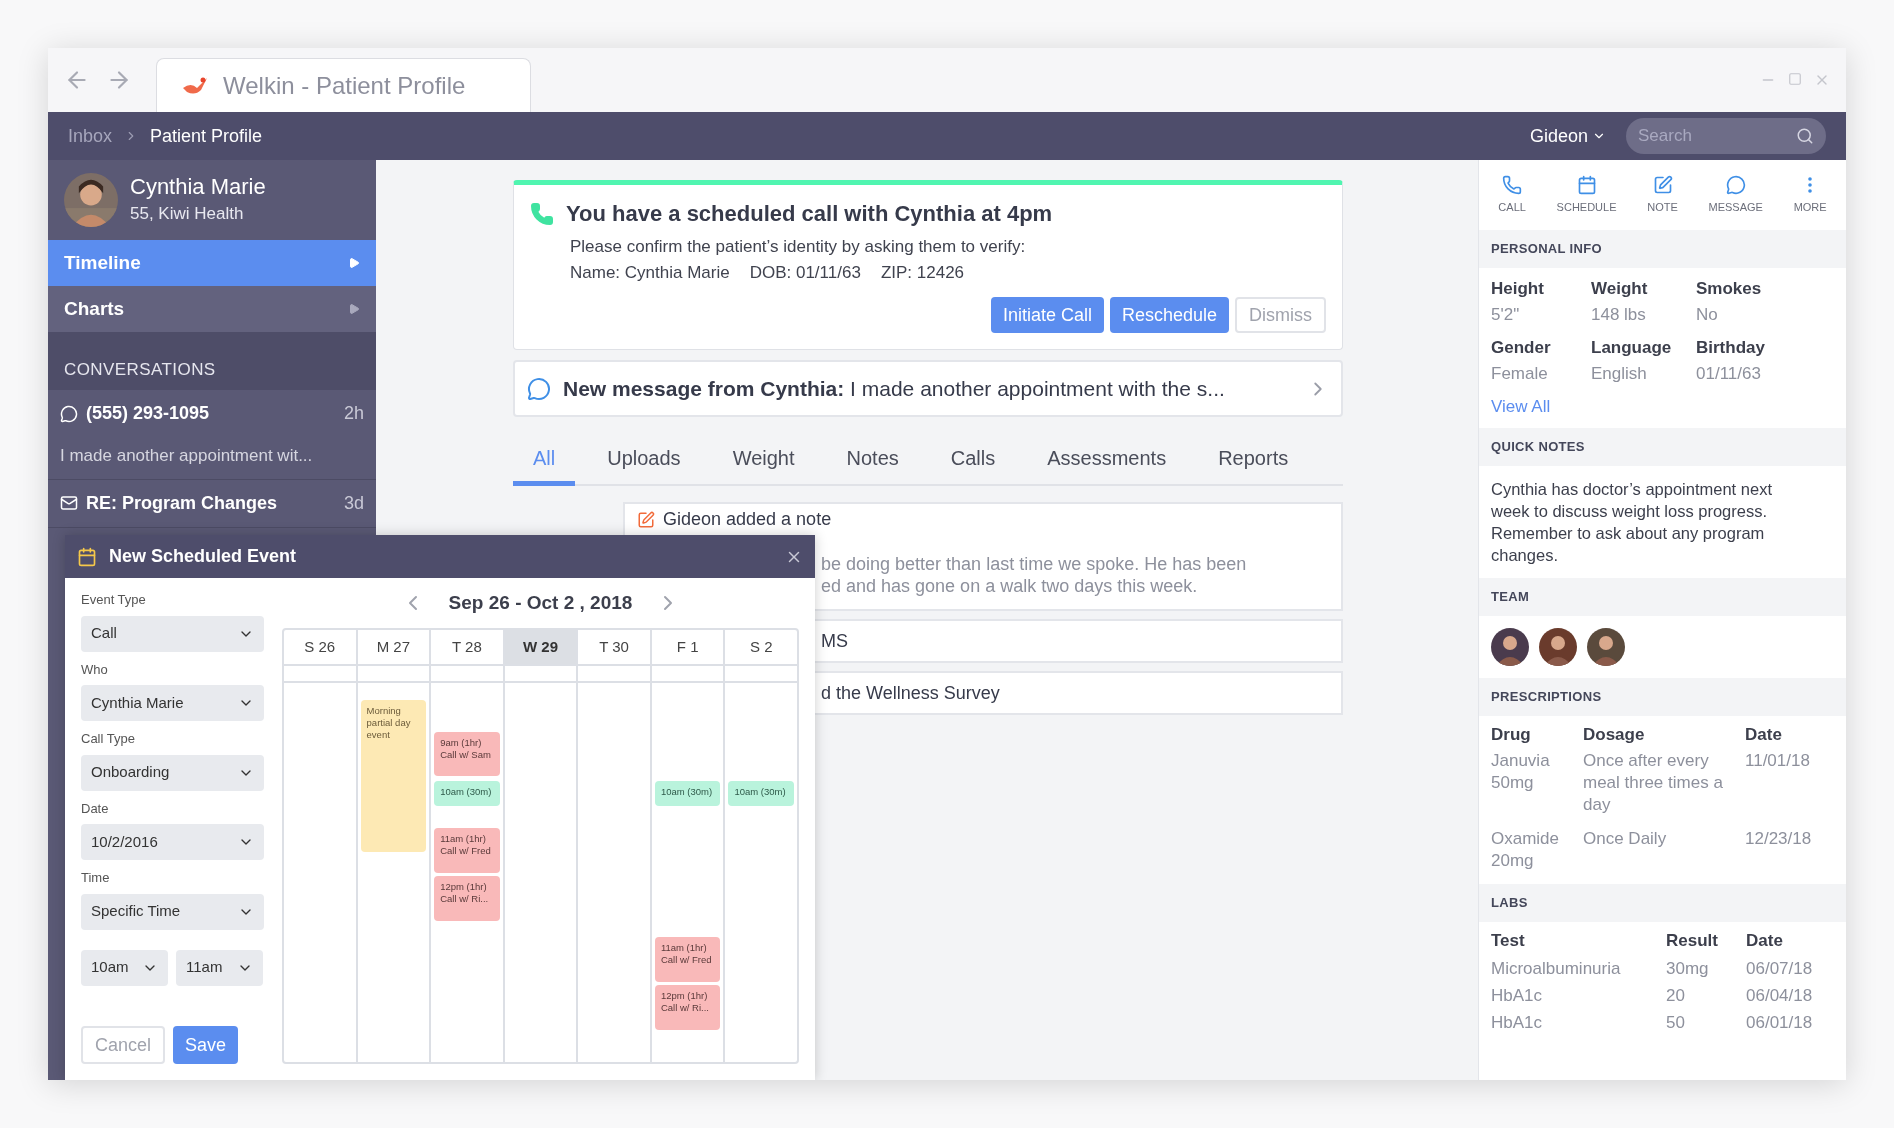 This screenshot has width=1894, height=1128. Describe the element at coordinates (1780, 1023) in the screenshot. I see `table-cell-text: 06/01/18` at that location.